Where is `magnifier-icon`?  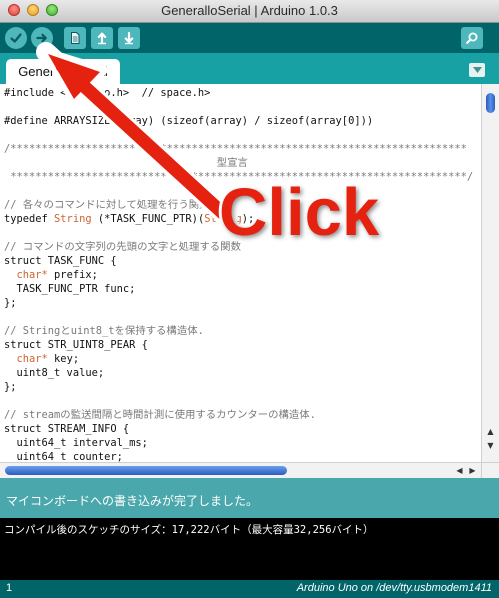 magnifier-icon is located at coordinates (472, 38).